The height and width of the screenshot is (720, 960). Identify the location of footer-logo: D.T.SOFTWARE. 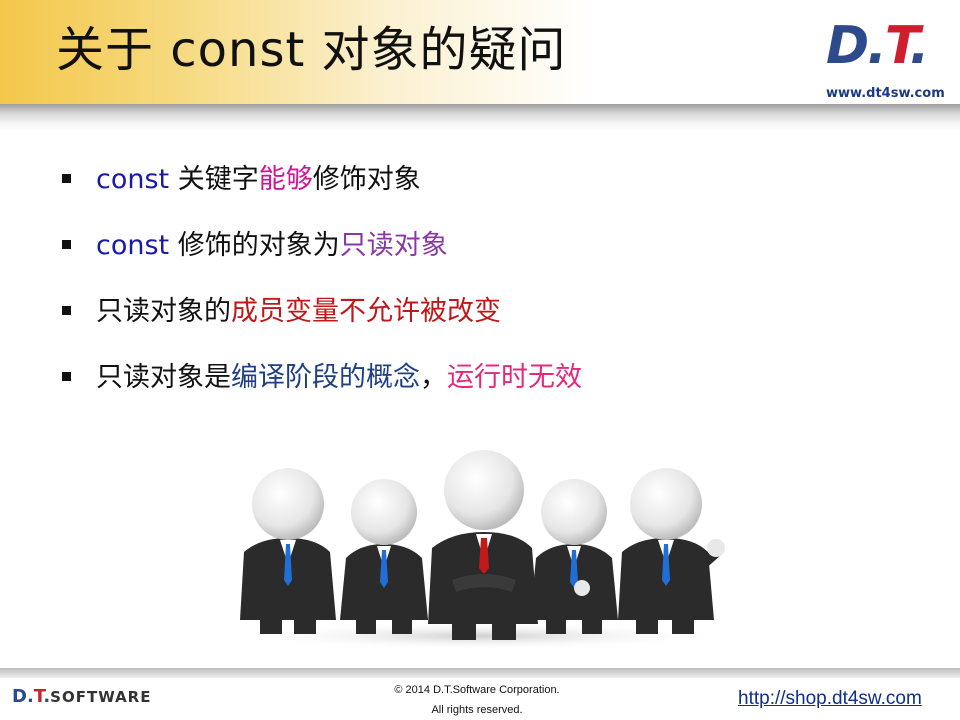
(81, 696).